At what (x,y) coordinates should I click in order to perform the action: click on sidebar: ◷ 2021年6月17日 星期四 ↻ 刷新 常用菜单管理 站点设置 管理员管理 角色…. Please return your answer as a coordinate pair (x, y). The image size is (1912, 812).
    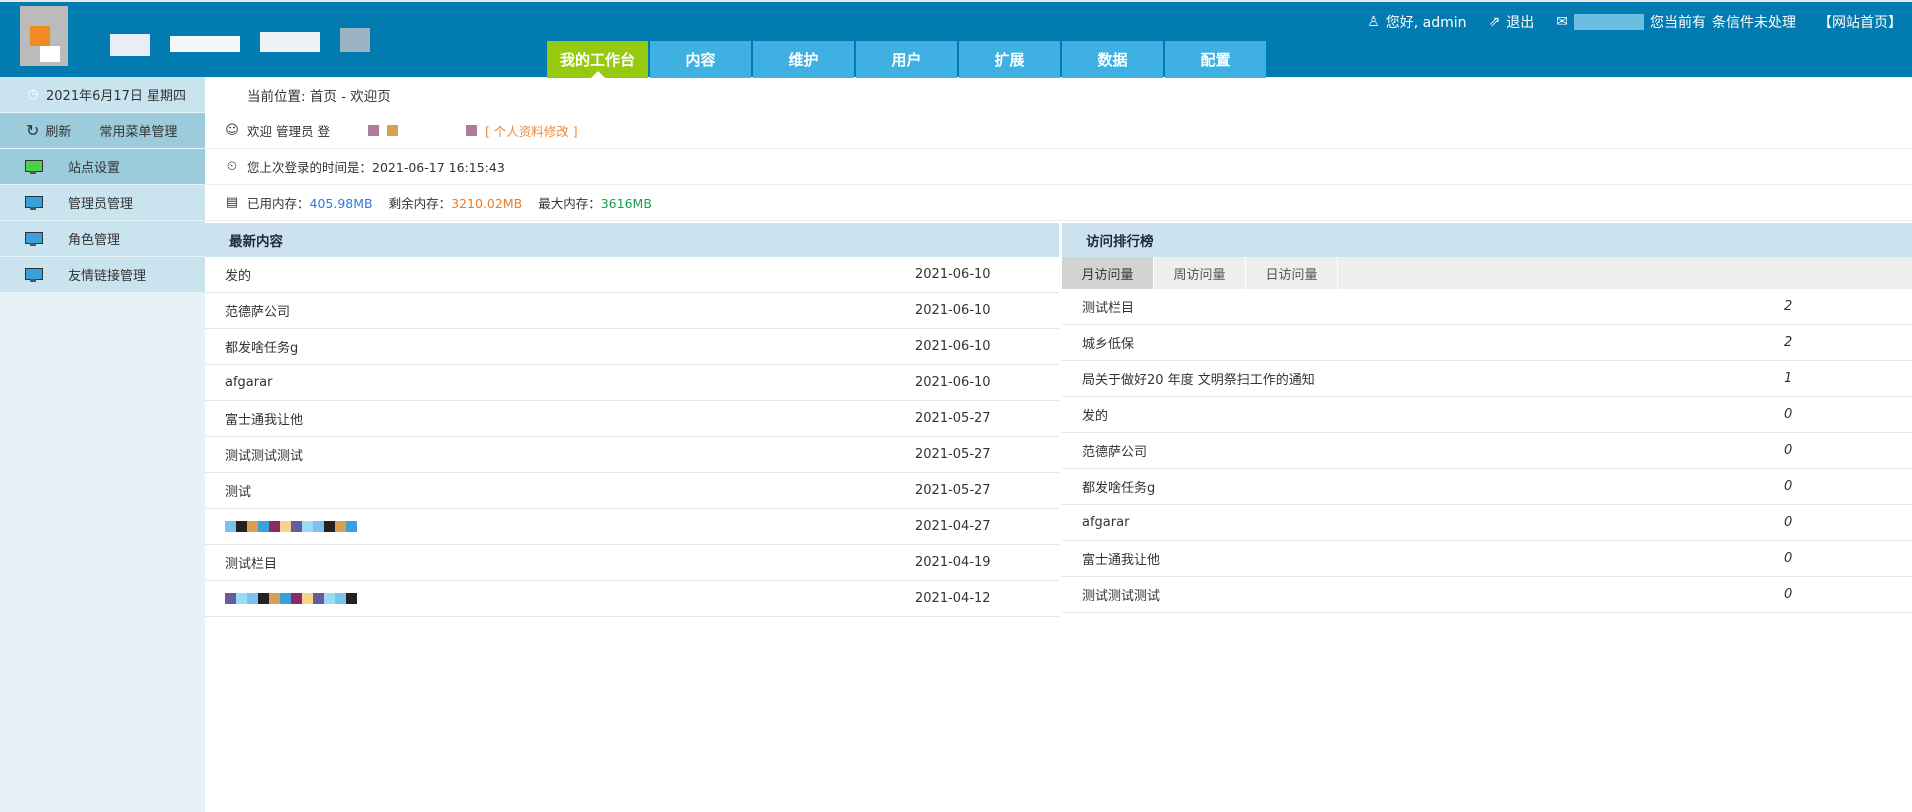
    Looking at the image, I should click on (102, 444).